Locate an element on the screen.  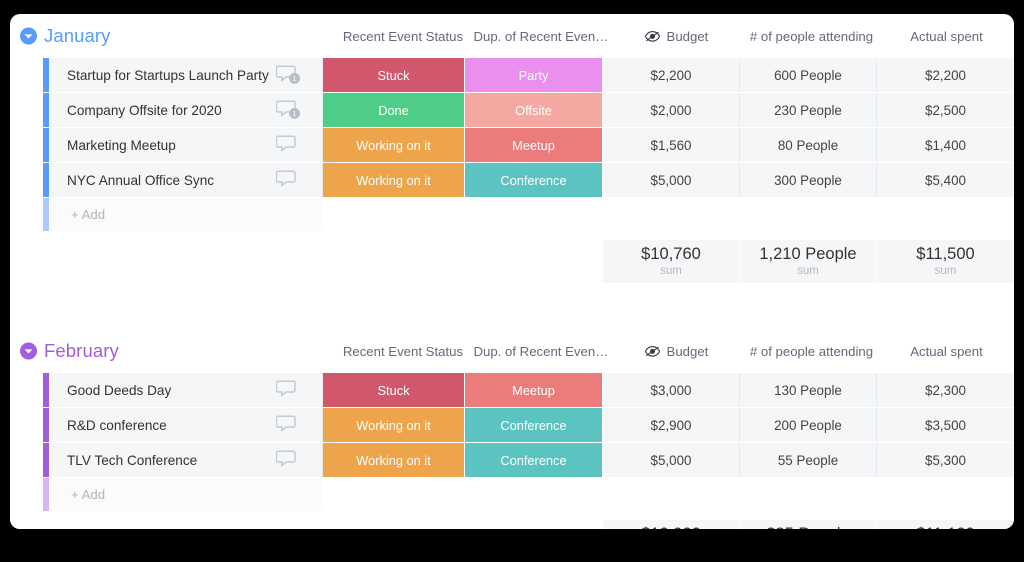
dup-status-label: Meetup is located at coordinates (533, 145).